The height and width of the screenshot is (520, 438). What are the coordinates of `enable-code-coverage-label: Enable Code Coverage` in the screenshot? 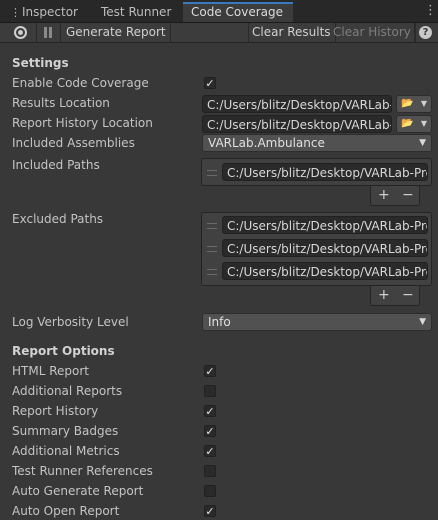 It's located at (80, 83).